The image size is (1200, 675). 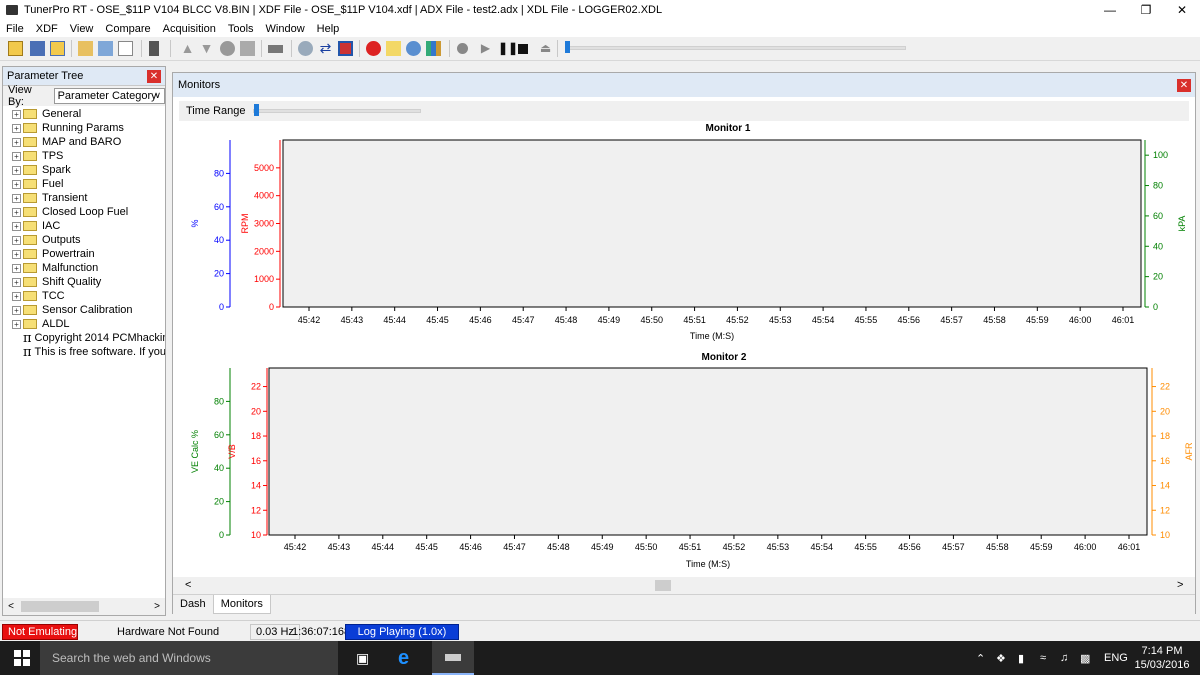 I want to click on tree-item: + Transient, so click(x=84, y=198).